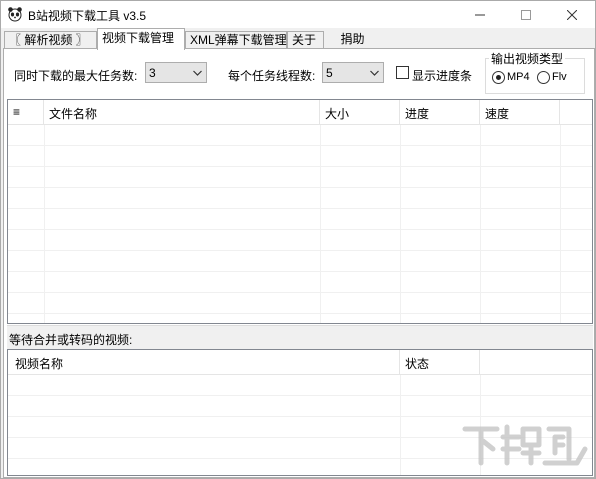 The image size is (596, 479). What do you see at coordinates (71, 340) in the screenshot?
I see `pending-section-label: 等待合并或转码的视频:` at bounding box center [71, 340].